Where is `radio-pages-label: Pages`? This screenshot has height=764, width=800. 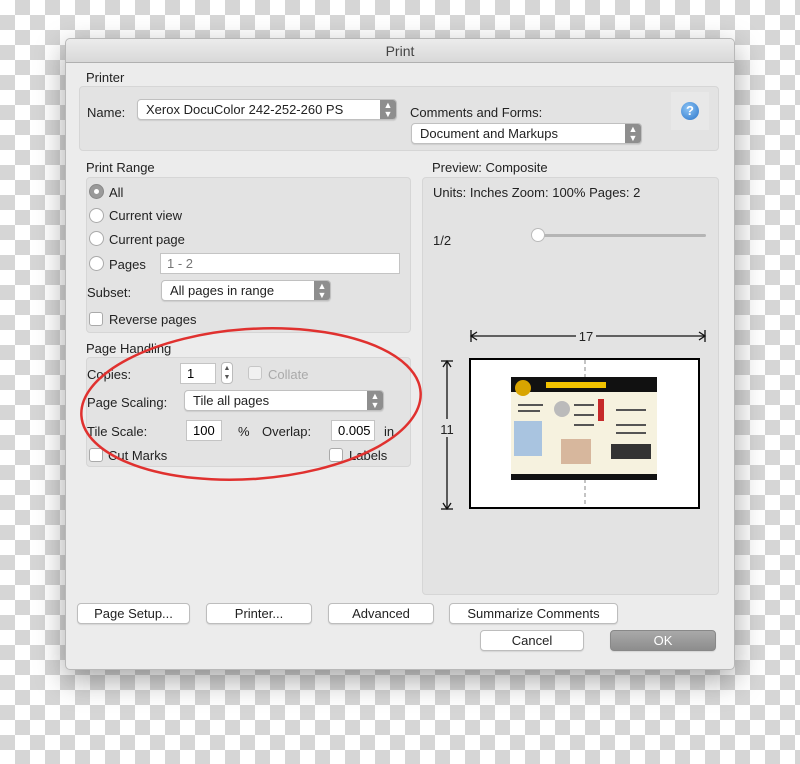
radio-pages-label: Pages is located at coordinates (127, 264).